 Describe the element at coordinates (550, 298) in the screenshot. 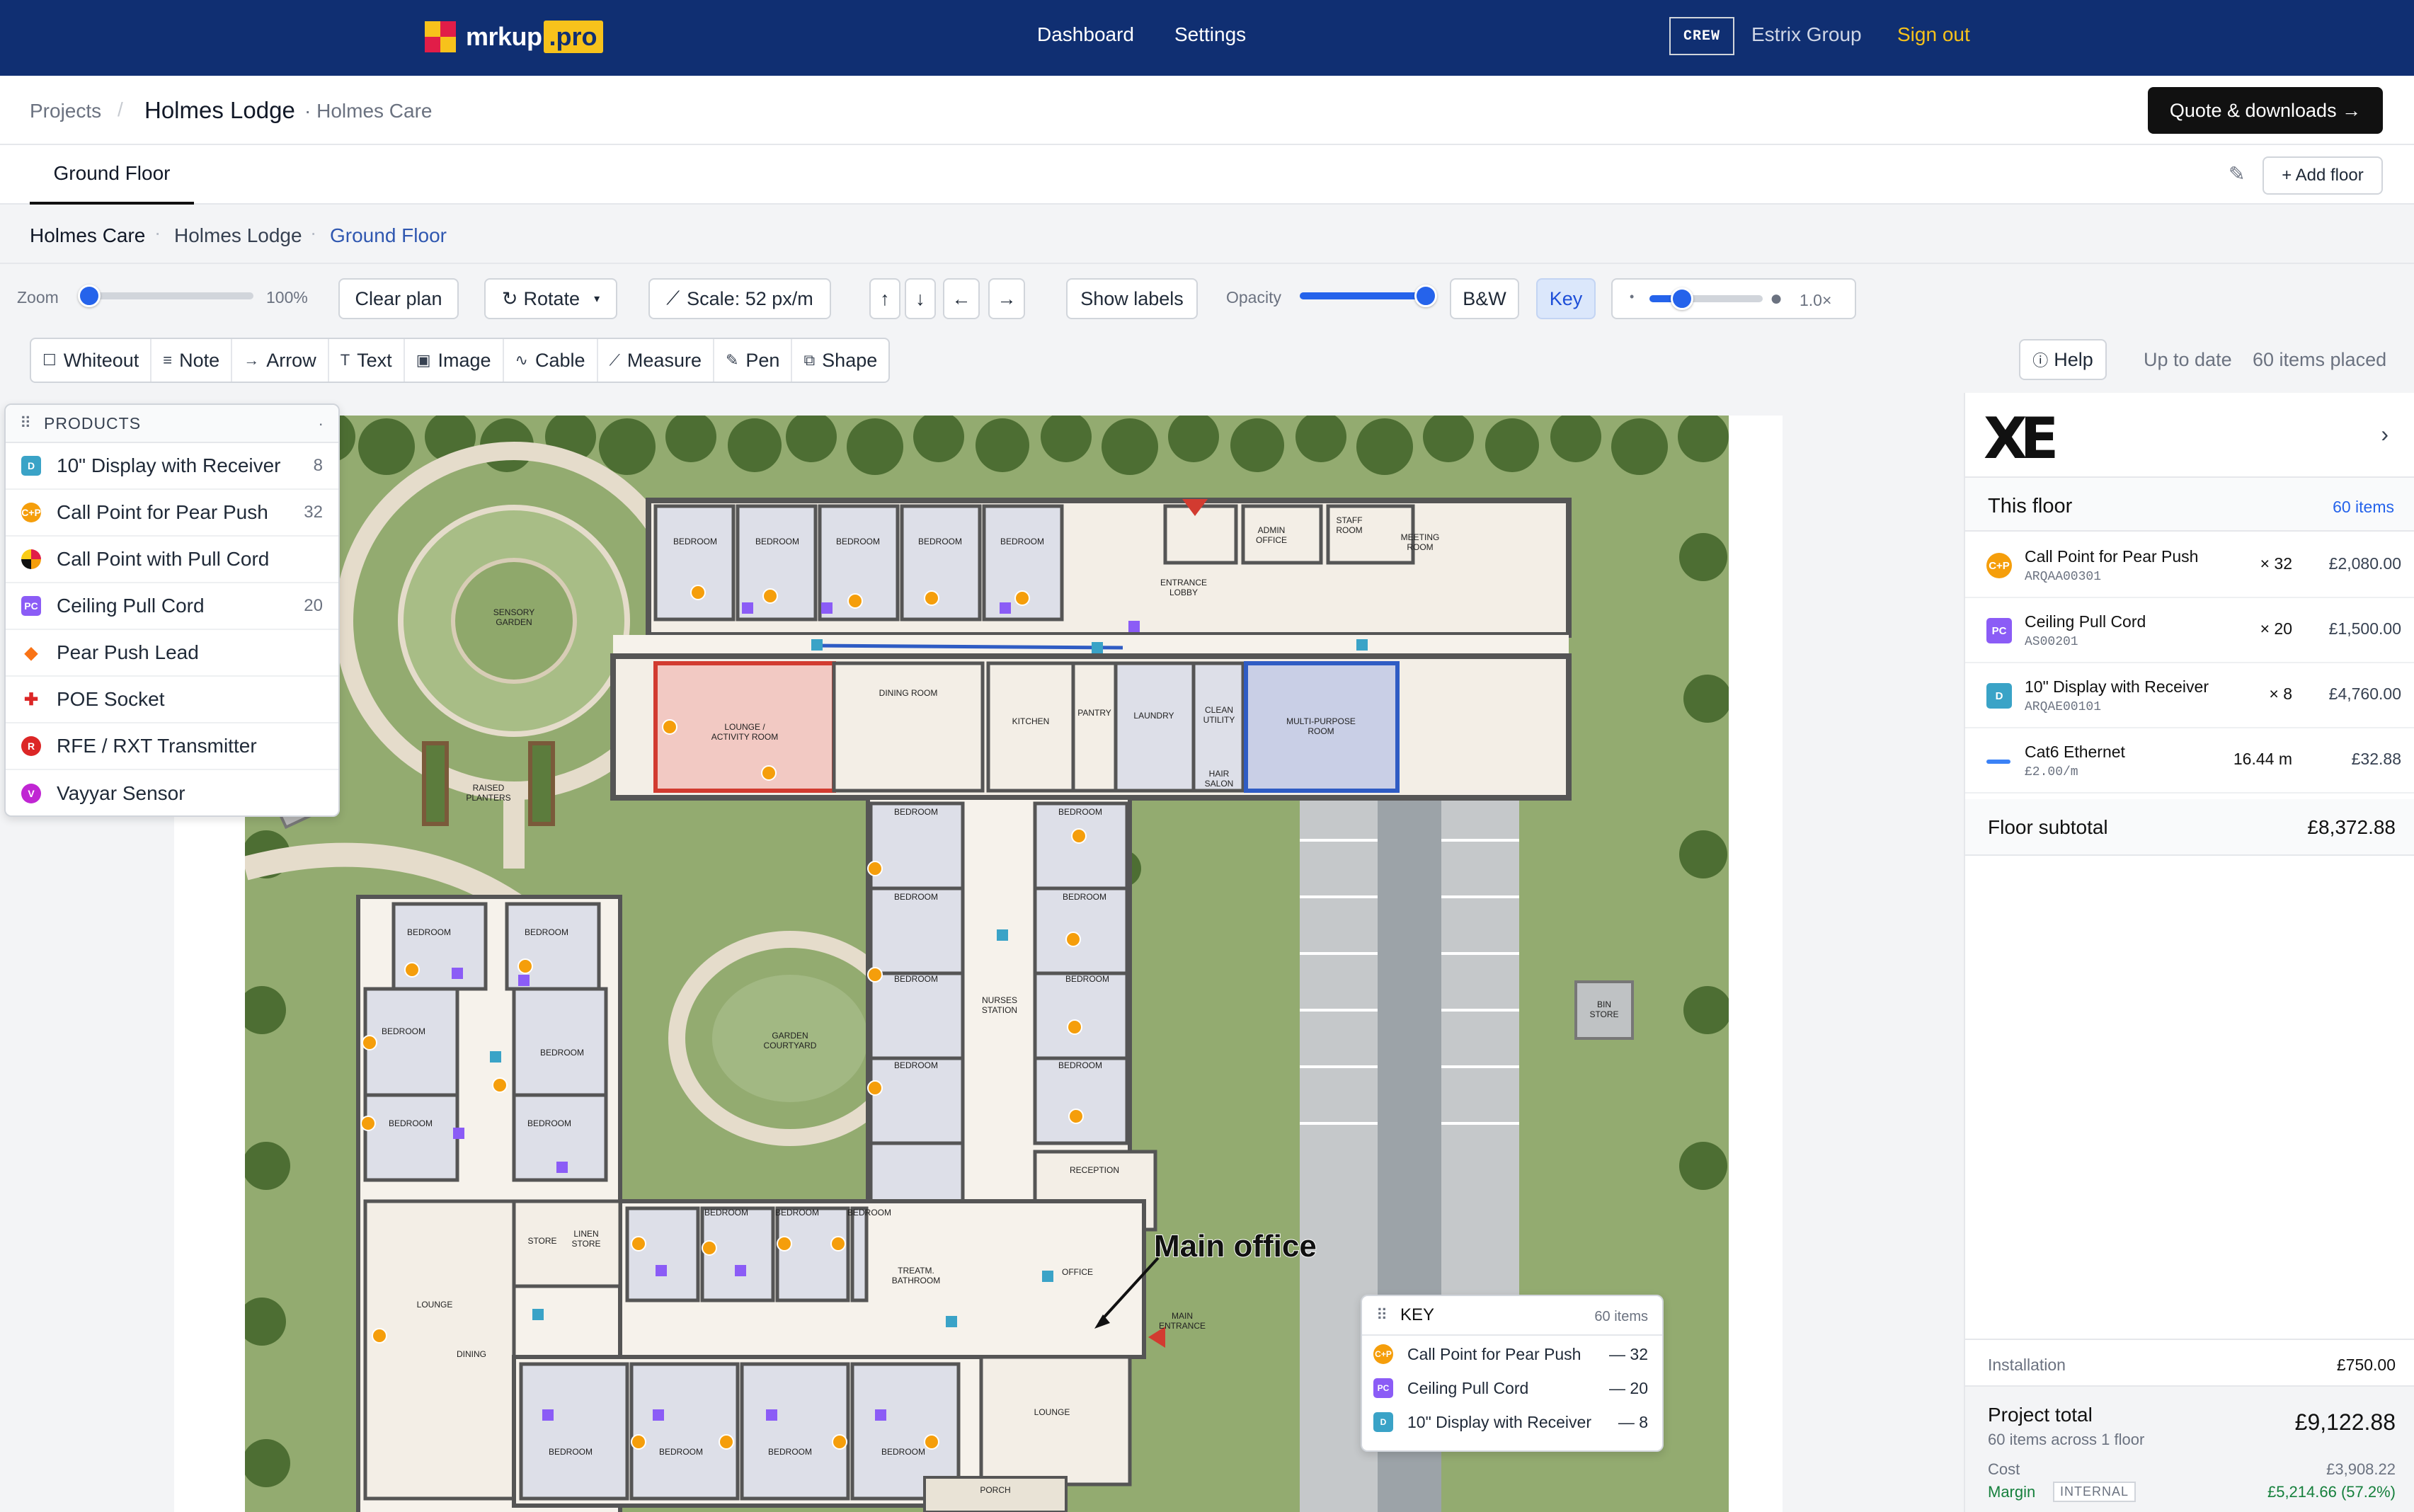

I see `rotate-button: ↻ Rotate ▾` at that location.